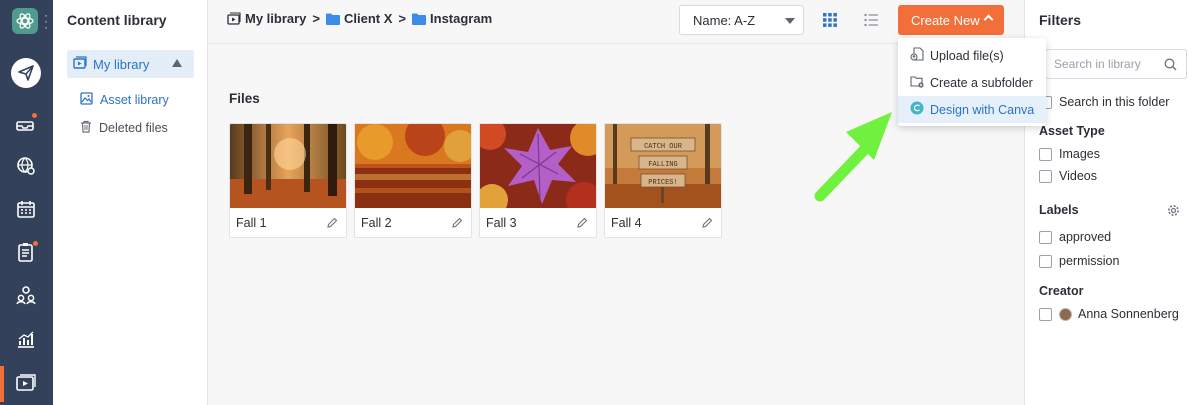  Describe the element at coordinates (121, 64) in the screenshot. I see `sidebar-item-label: My library` at that location.